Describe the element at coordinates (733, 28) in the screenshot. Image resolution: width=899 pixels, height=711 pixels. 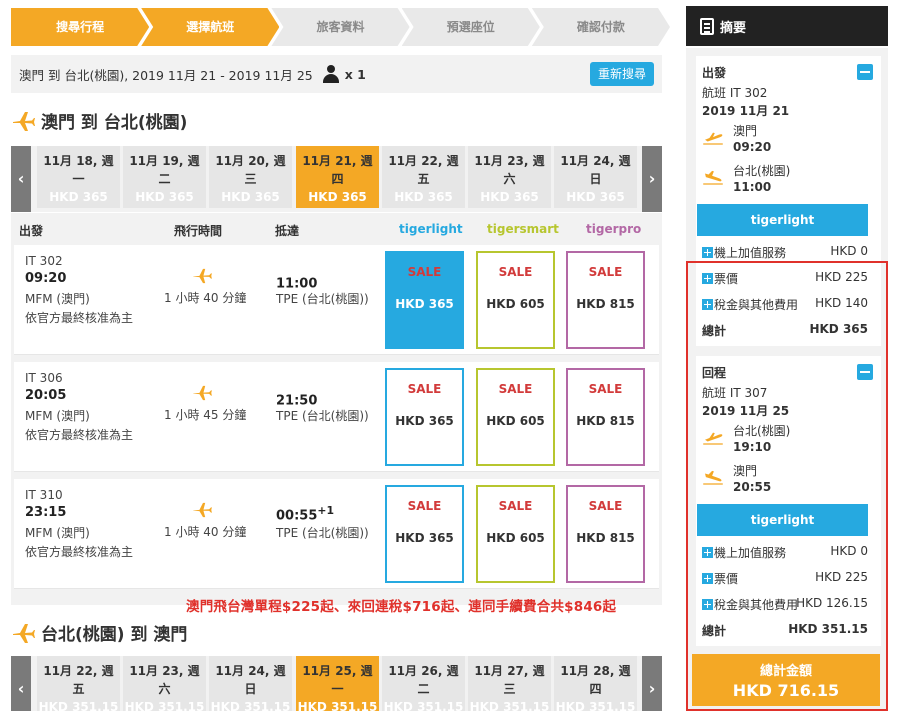
I see `summary-title: 摘要` at that location.